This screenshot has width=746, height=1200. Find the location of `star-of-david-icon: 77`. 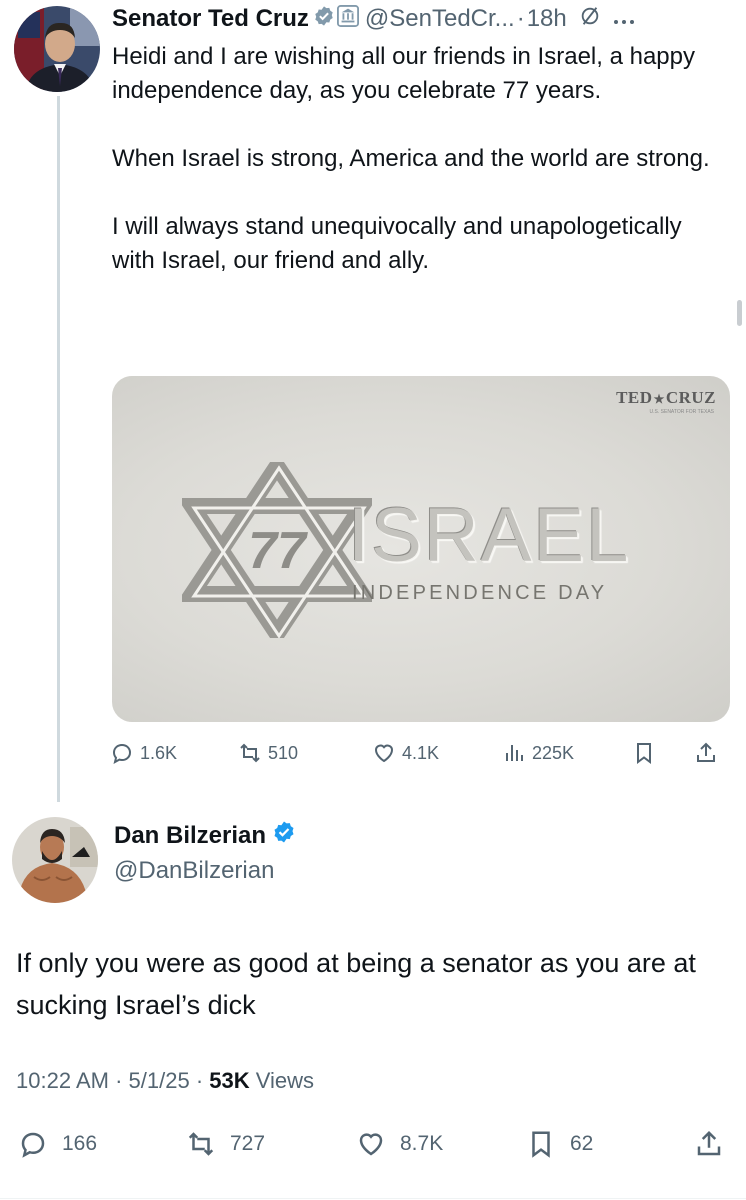

star-of-david-icon: 77 is located at coordinates (277, 550).